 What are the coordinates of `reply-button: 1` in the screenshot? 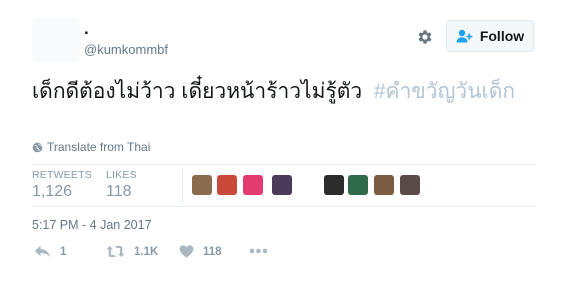 It's located at (50, 251).